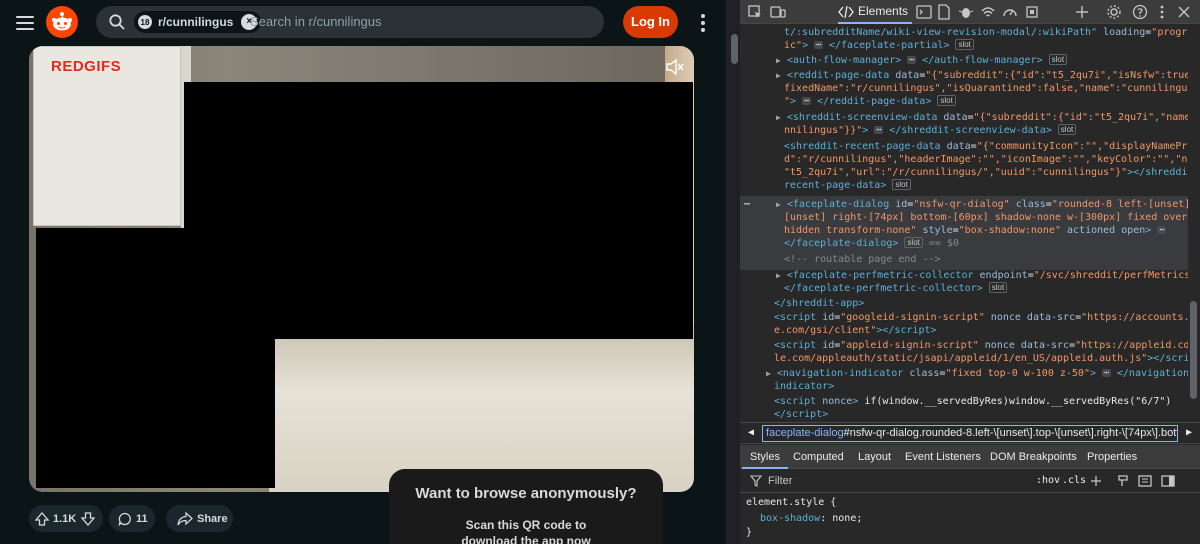 This screenshot has height=544, width=1200. What do you see at coordinates (1194, 223) in the screenshot?
I see `dom-scrollbar` at bounding box center [1194, 223].